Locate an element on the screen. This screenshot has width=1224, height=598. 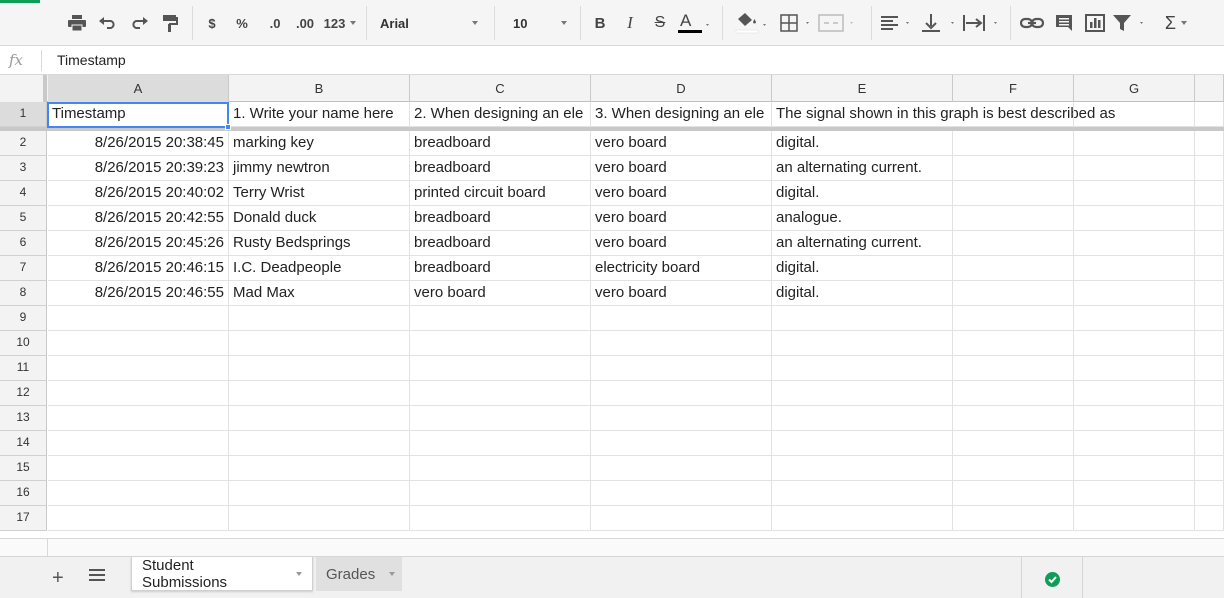
cell-b3: jimmy newtron is located at coordinates (319, 168).